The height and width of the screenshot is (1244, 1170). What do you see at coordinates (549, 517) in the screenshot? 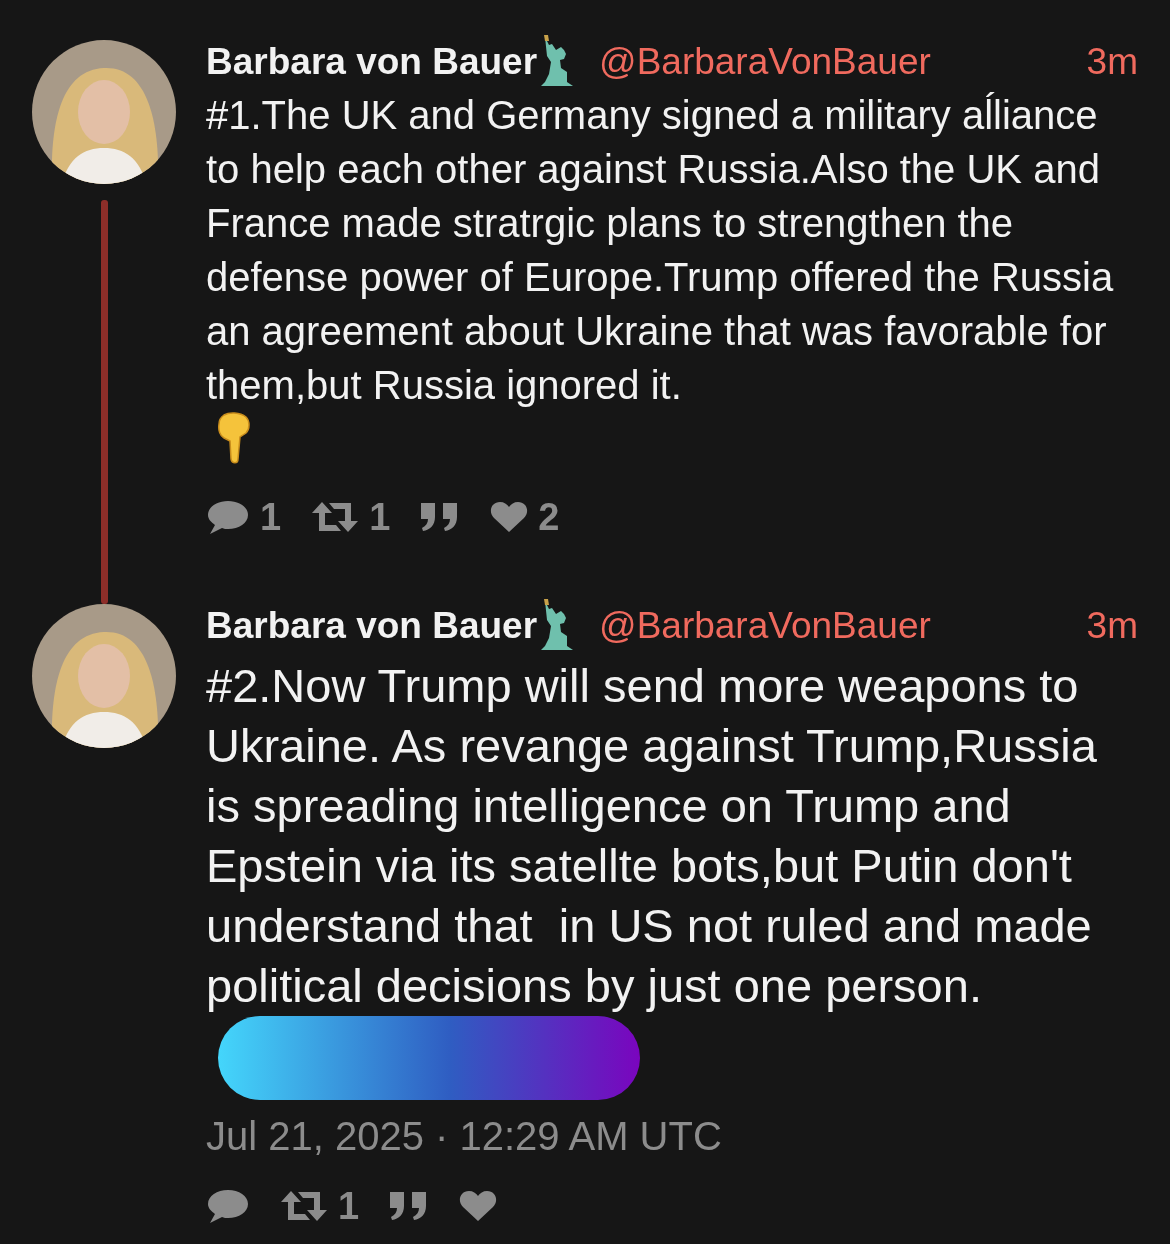
I see `like-count: 2` at bounding box center [549, 517].